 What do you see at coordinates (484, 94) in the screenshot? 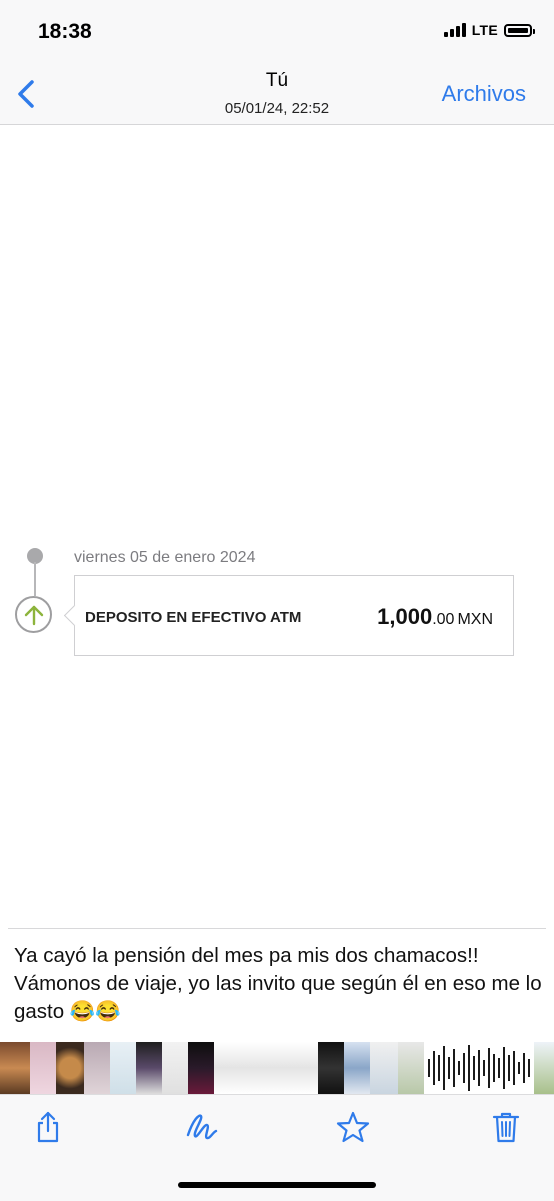
I see `archive-button: Archivos` at bounding box center [484, 94].